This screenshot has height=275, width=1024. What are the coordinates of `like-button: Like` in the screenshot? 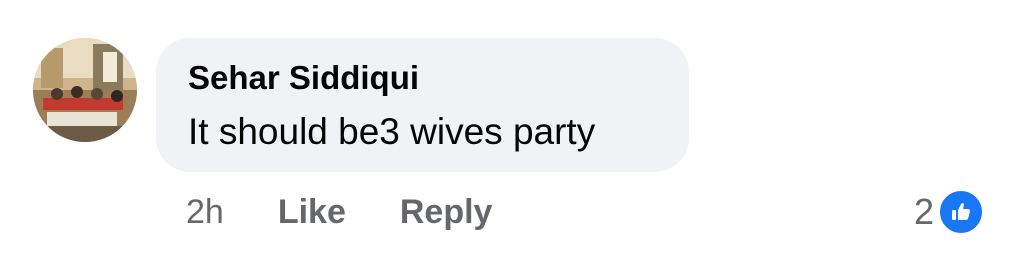 It's located at (312, 212).